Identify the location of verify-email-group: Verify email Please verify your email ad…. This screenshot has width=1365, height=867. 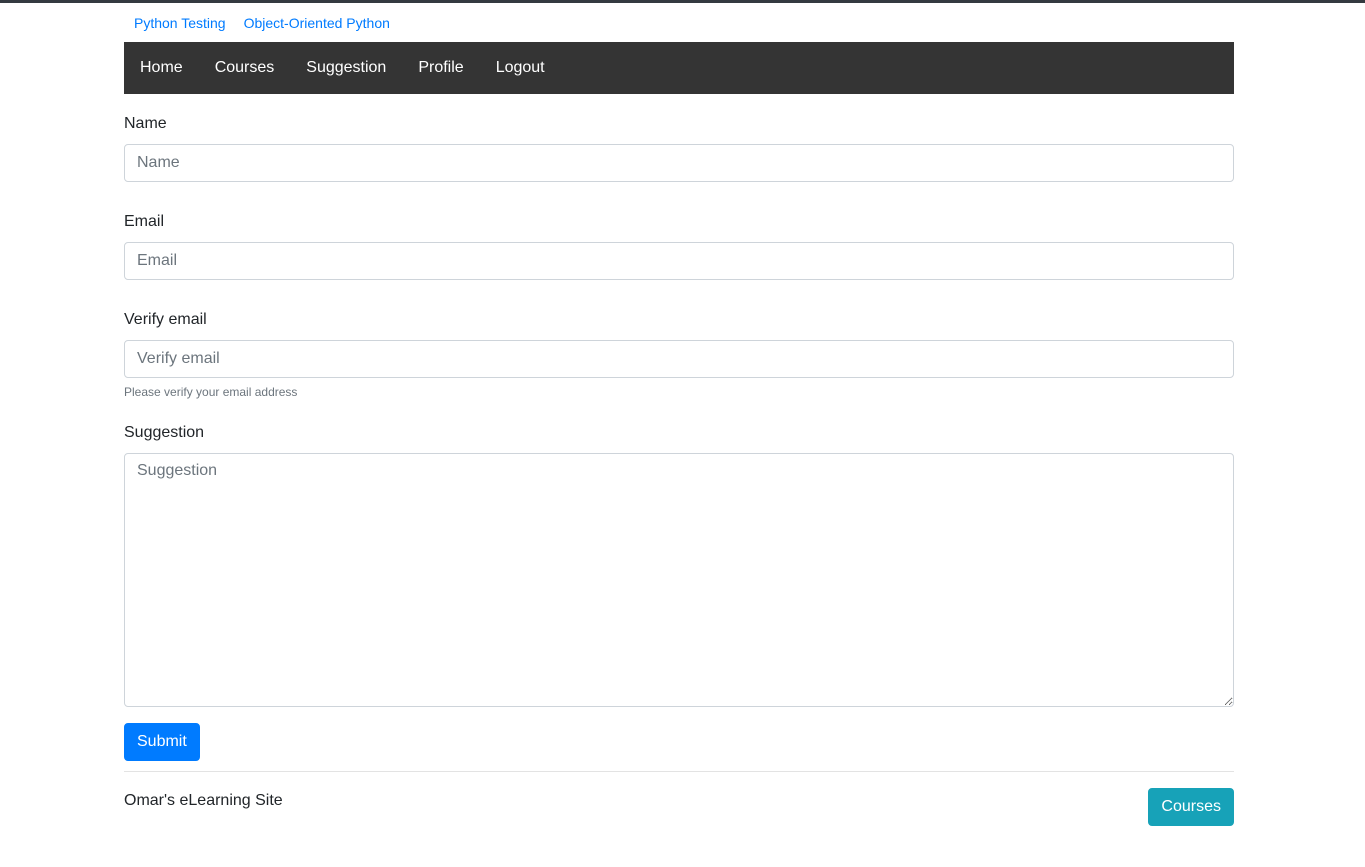
(679, 354).